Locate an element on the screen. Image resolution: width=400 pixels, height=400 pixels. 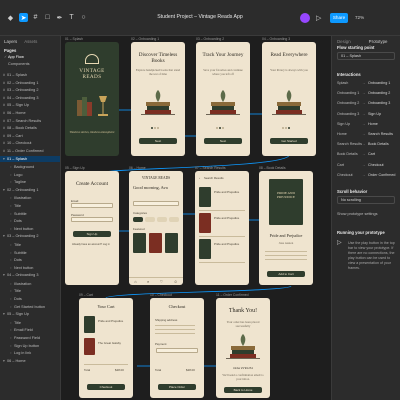
layer-item: ▾ 04 – Onboarding 3 is located at coordinates (30, 275).